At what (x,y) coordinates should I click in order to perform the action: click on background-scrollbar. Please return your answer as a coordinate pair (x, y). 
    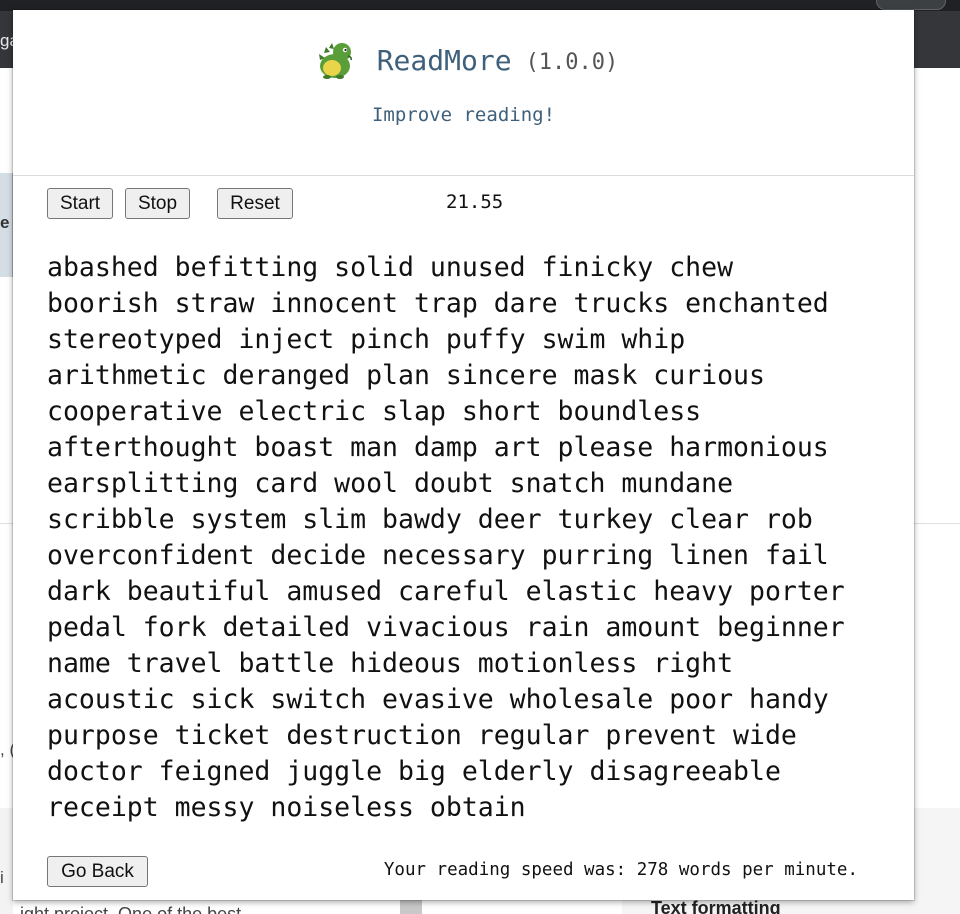
    Looking at the image, I should click on (411, 907).